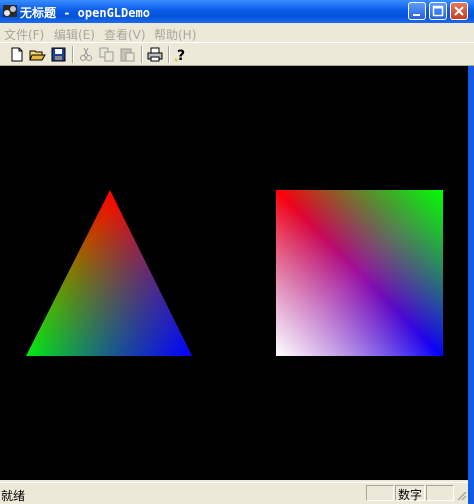 The image size is (474, 504). Describe the element at coordinates (59, 54) in the screenshot. I see `save-disk-icon` at that location.